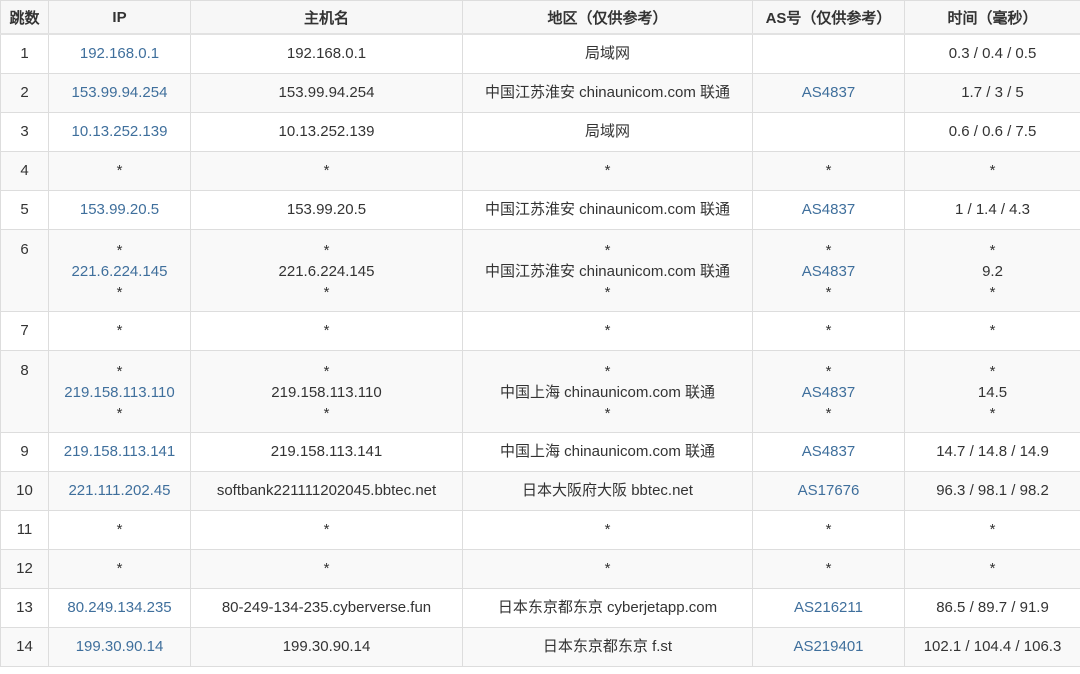  Describe the element at coordinates (119, 92) in the screenshot. I see `ip-value: 153.99.94.254` at that location.